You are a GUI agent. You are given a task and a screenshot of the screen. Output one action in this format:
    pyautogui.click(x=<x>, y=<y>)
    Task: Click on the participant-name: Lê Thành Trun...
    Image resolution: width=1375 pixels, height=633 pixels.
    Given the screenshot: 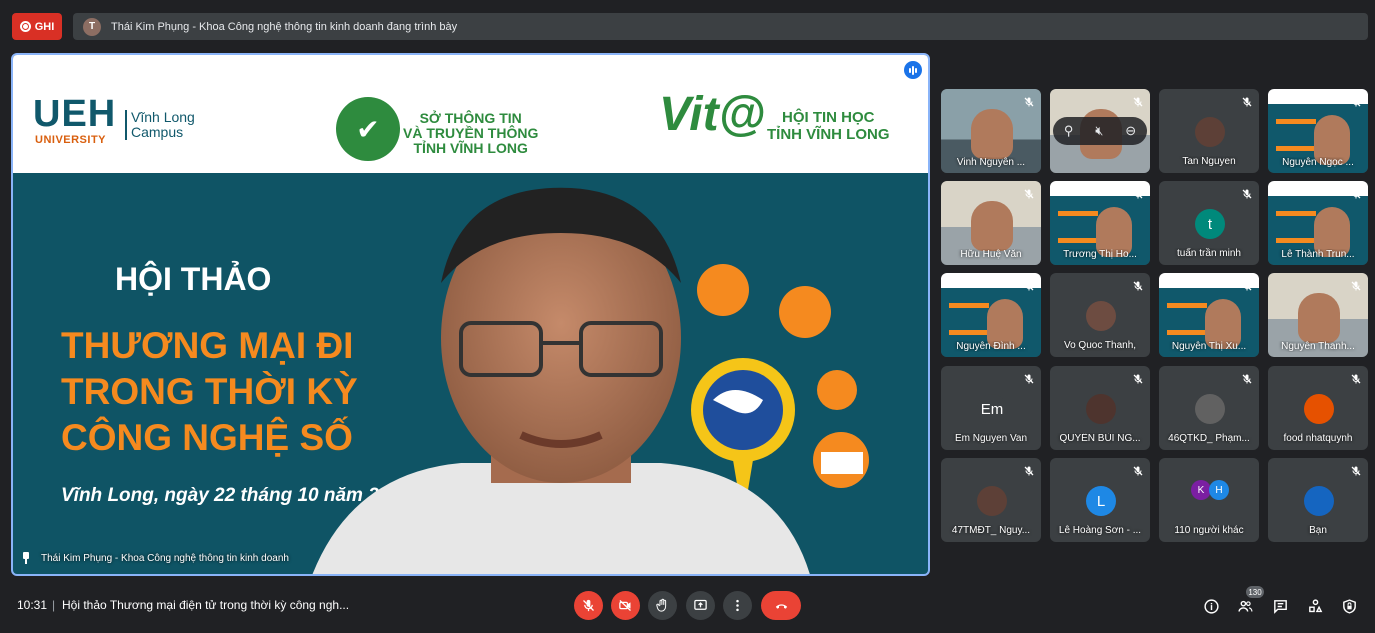 What is the action you would take?
    pyautogui.click(x=1318, y=254)
    